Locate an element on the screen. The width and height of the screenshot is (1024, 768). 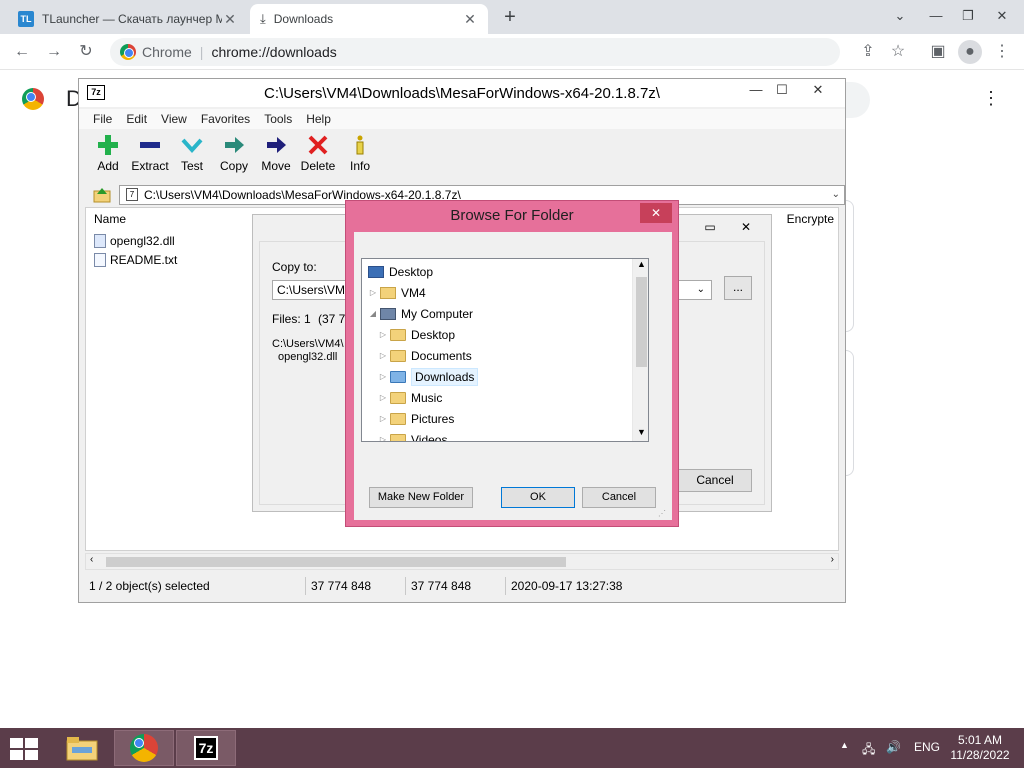
tab-tlauncher: TL TLauncher — Скачать лаунчер М ✕ is located at coordinates (128, 19).